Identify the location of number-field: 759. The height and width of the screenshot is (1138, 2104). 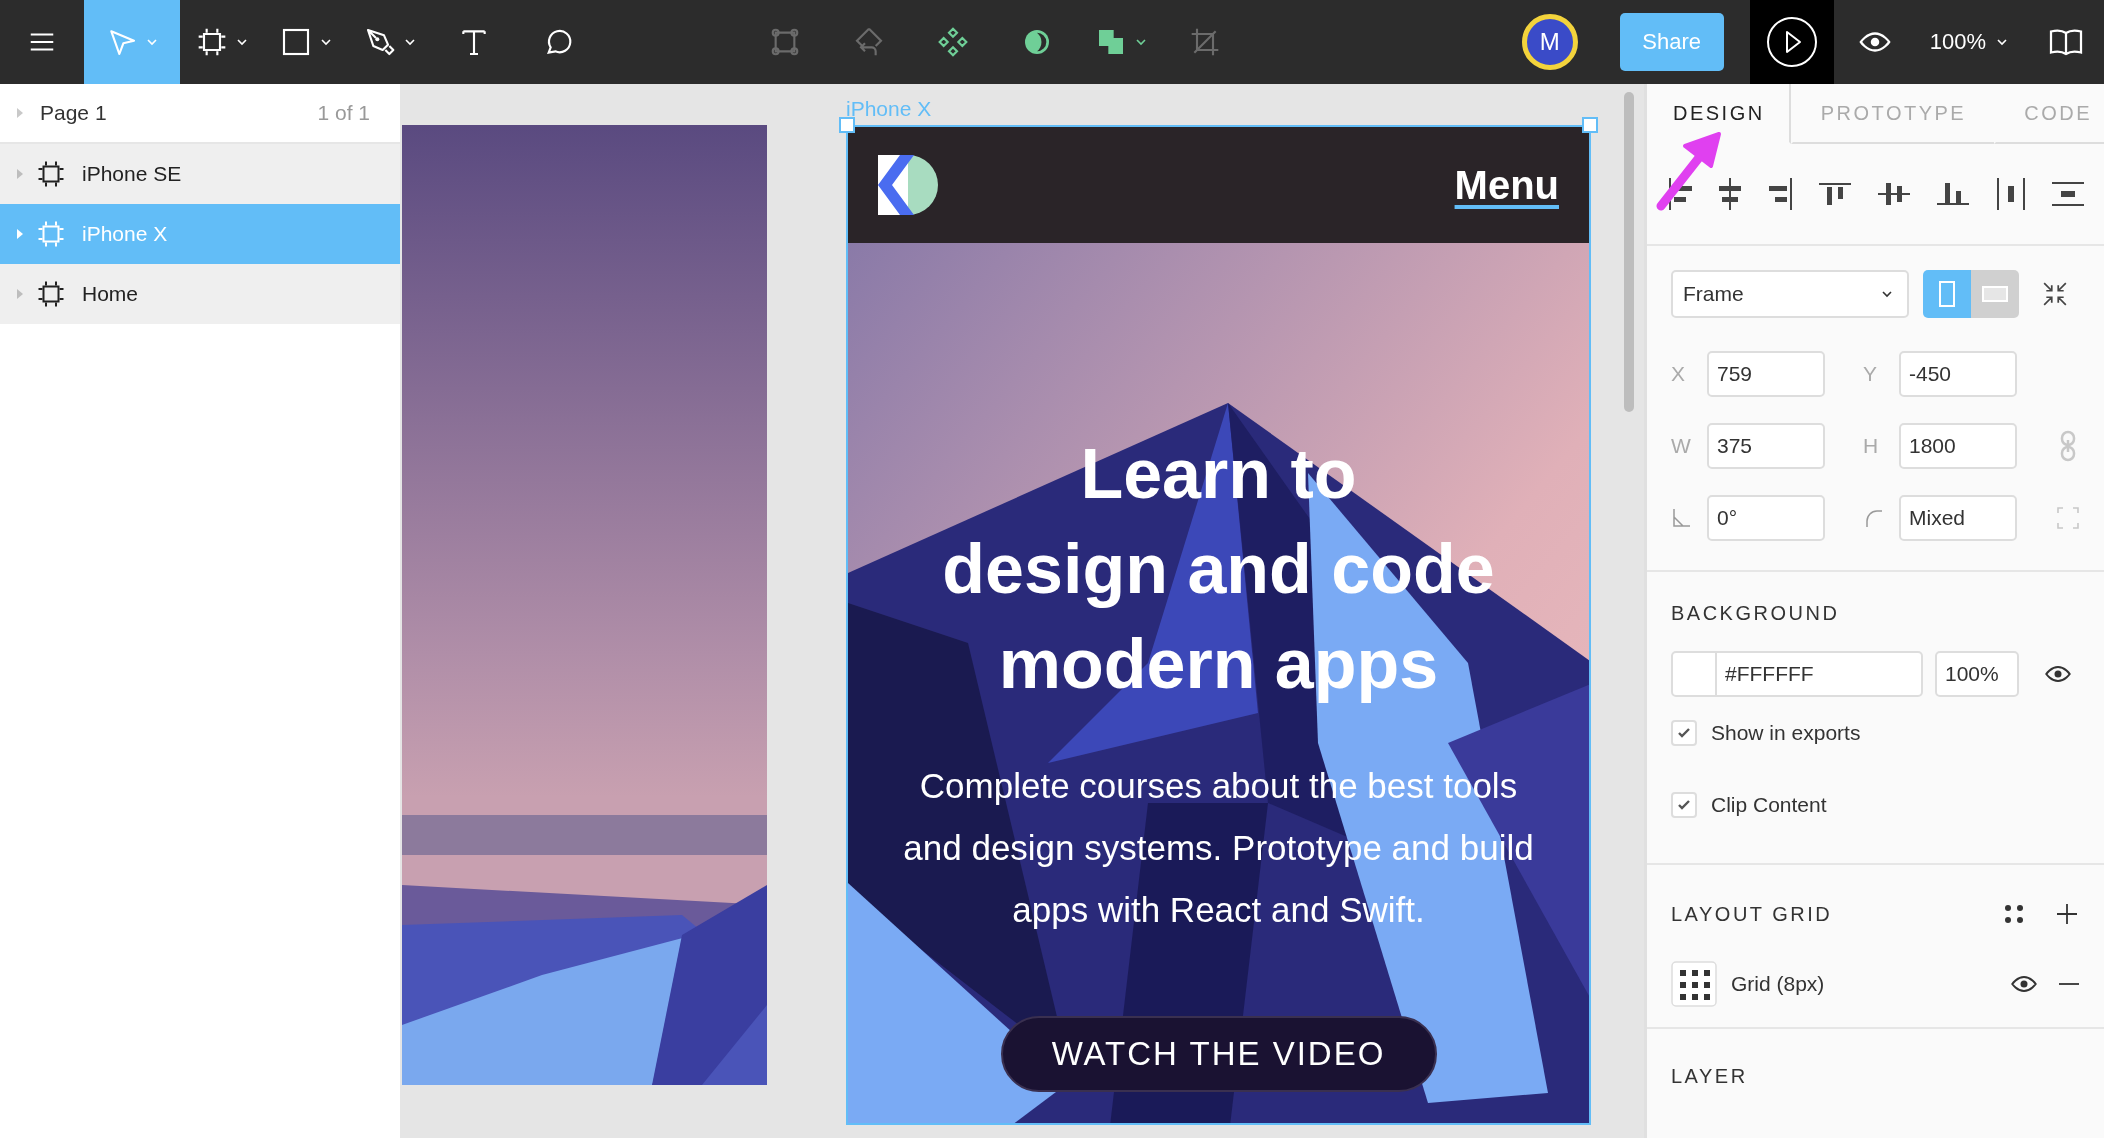
(1766, 374).